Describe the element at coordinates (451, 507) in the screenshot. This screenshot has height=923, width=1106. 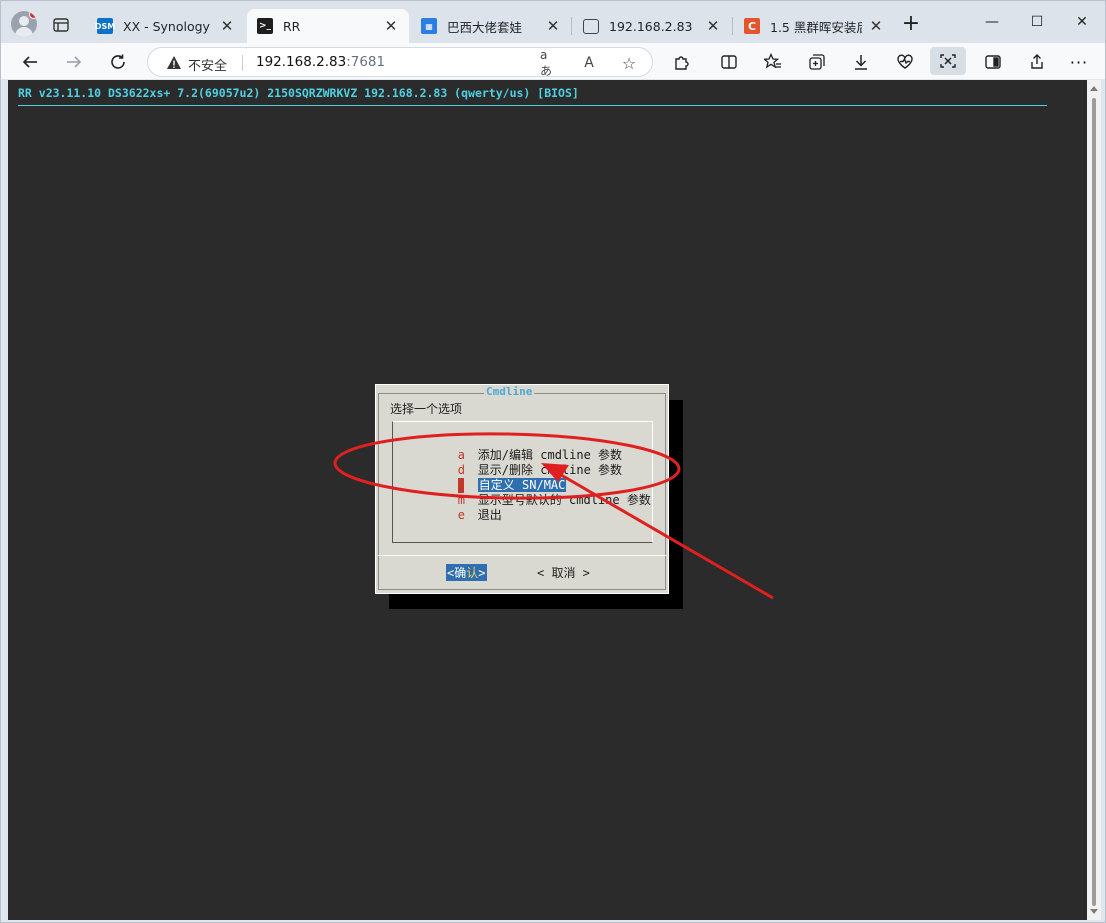
I see `menu-item-exit: e 退出` at that location.